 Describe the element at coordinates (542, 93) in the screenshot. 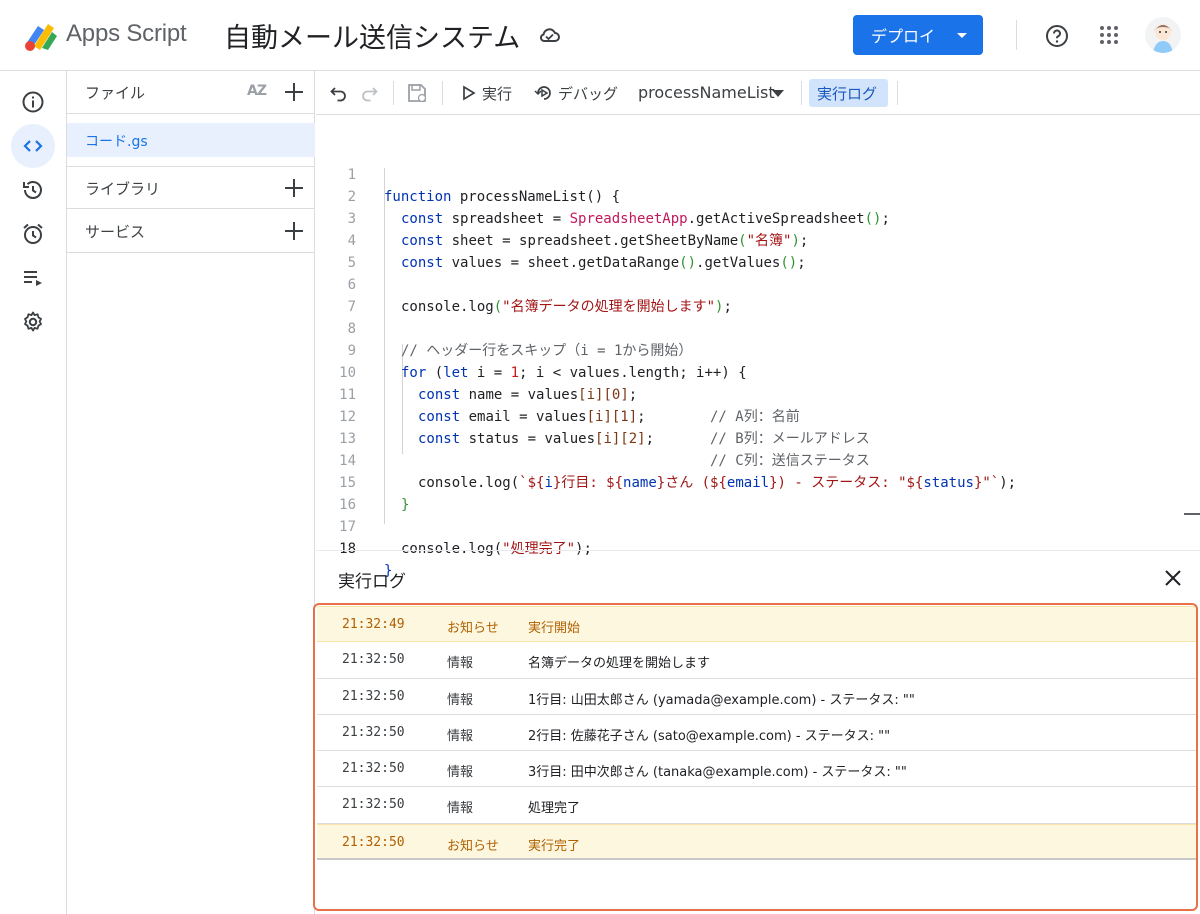

I see `debug-icon` at that location.